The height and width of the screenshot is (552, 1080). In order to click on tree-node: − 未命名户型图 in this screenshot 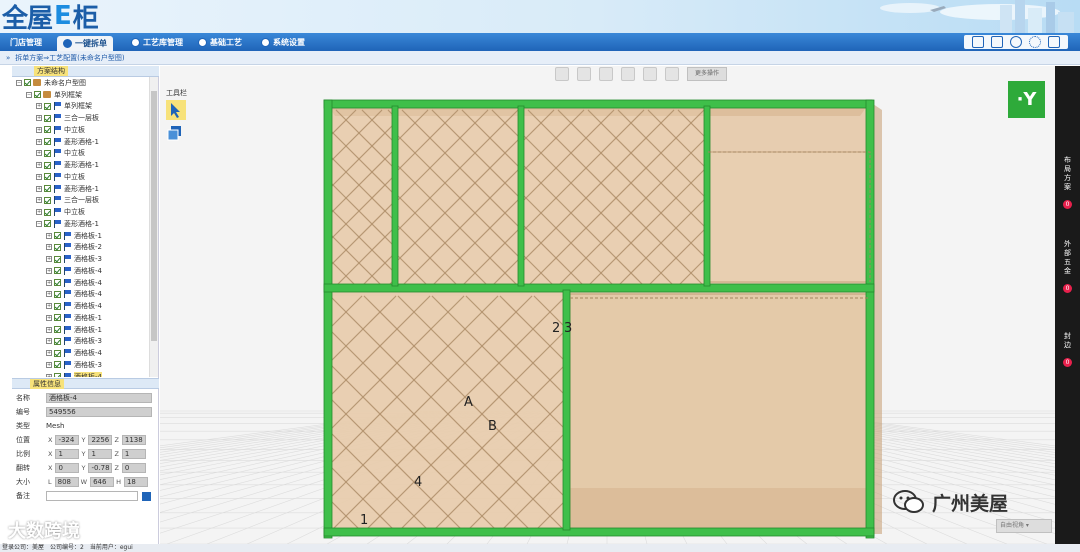, I will do `click(80, 83)`.